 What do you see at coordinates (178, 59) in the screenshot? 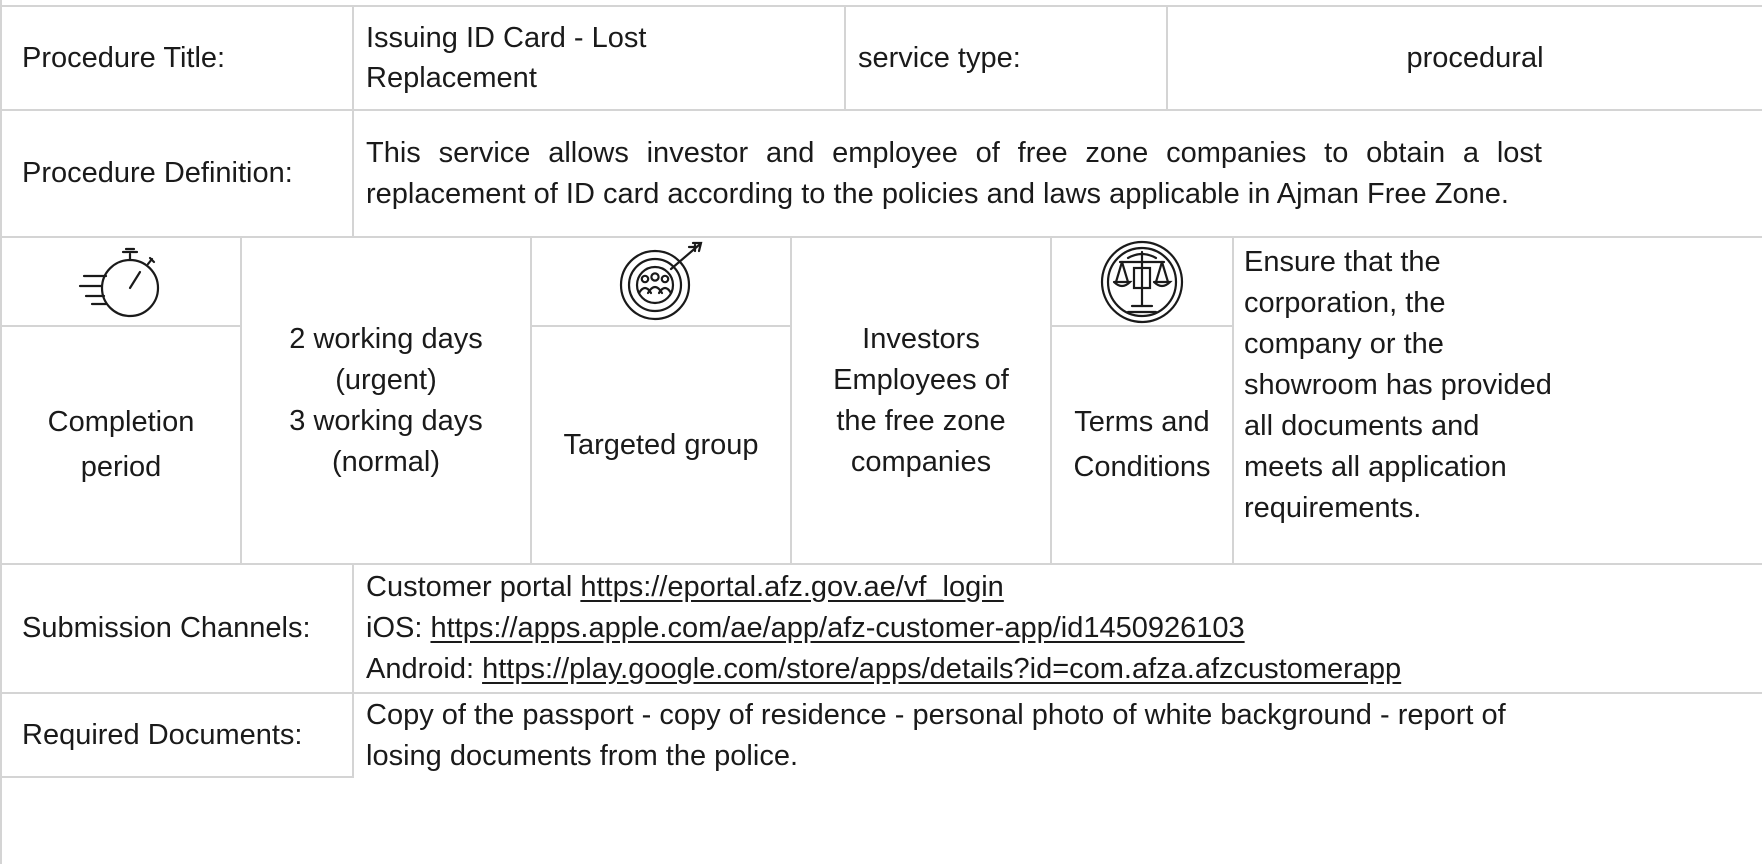
I see `procedure-title-label: Procedure Title:` at bounding box center [178, 59].